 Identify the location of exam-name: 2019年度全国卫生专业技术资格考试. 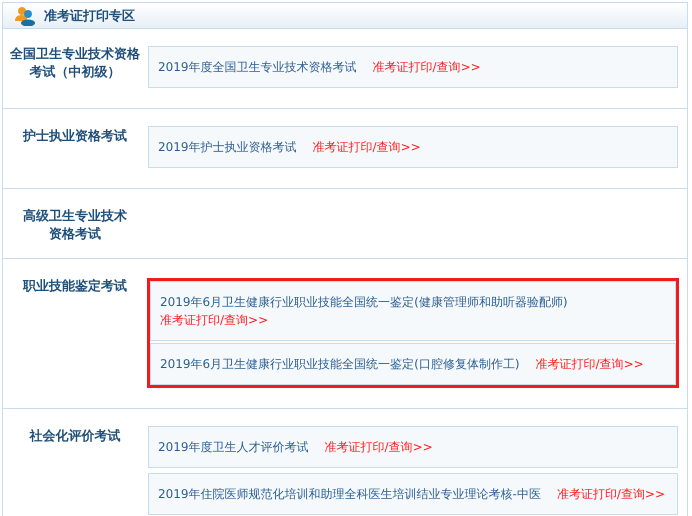
(257, 67).